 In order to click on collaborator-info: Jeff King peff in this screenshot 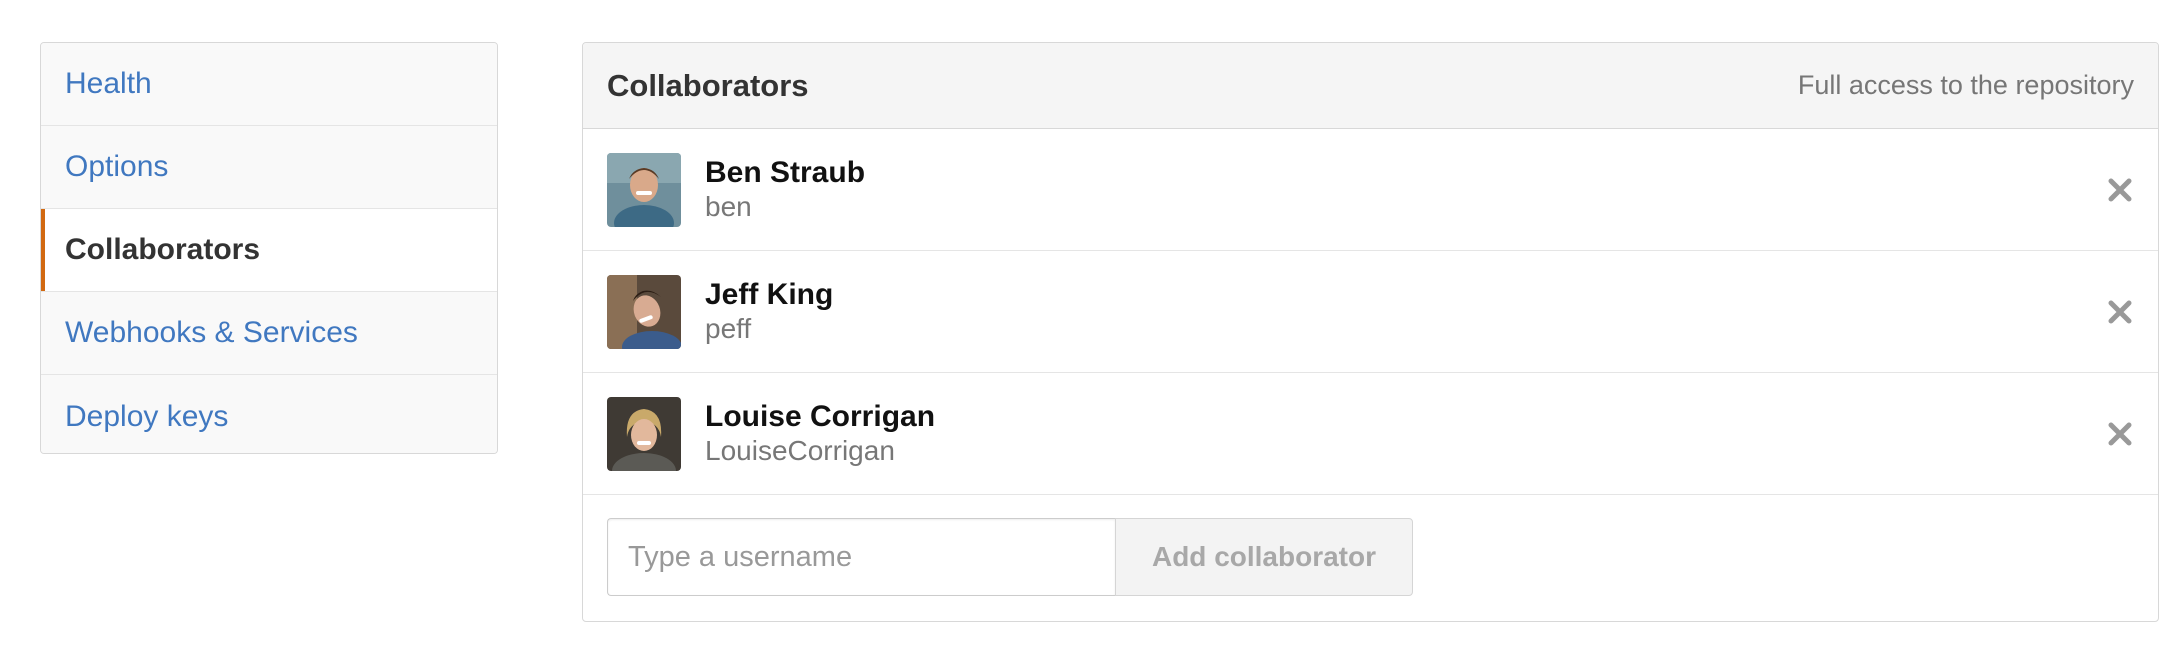, I will do `click(769, 312)`.